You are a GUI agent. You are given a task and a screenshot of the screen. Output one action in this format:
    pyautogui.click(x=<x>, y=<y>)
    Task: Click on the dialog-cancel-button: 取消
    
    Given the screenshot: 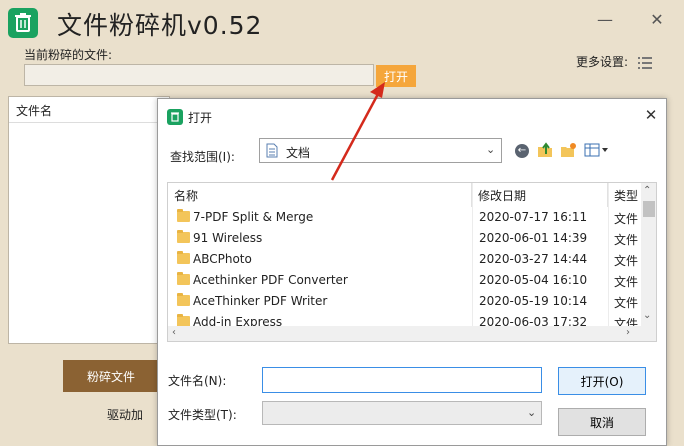 What is the action you would take?
    pyautogui.click(x=602, y=422)
    